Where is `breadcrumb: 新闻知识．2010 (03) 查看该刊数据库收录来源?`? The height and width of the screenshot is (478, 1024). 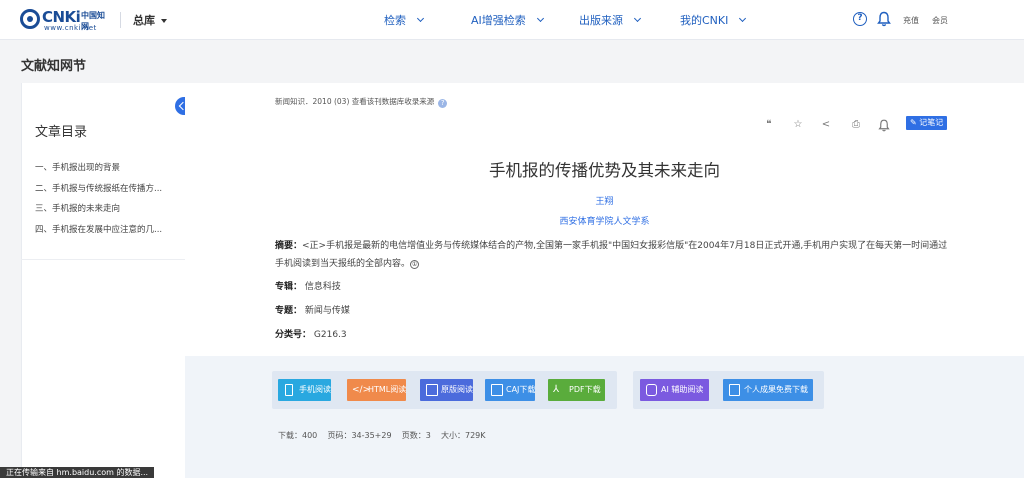 breadcrumb: 新闻知识．2010 (03) 查看该刊数据库收录来源? is located at coordinates (361, 102).